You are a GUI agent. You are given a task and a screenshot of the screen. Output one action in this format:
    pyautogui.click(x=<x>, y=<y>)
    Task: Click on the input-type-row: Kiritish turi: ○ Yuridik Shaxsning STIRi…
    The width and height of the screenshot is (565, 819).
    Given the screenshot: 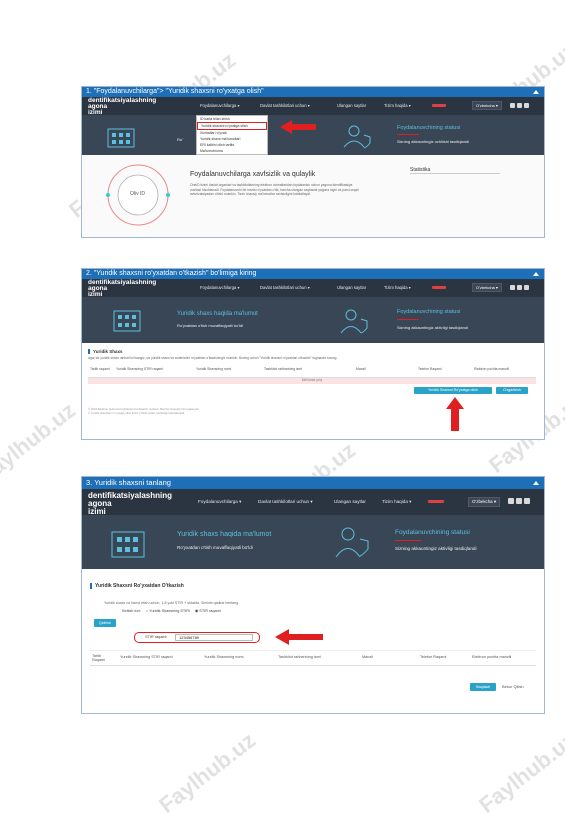 What is the action you would take?
    pyautogui.click(x=171, y=610)
    